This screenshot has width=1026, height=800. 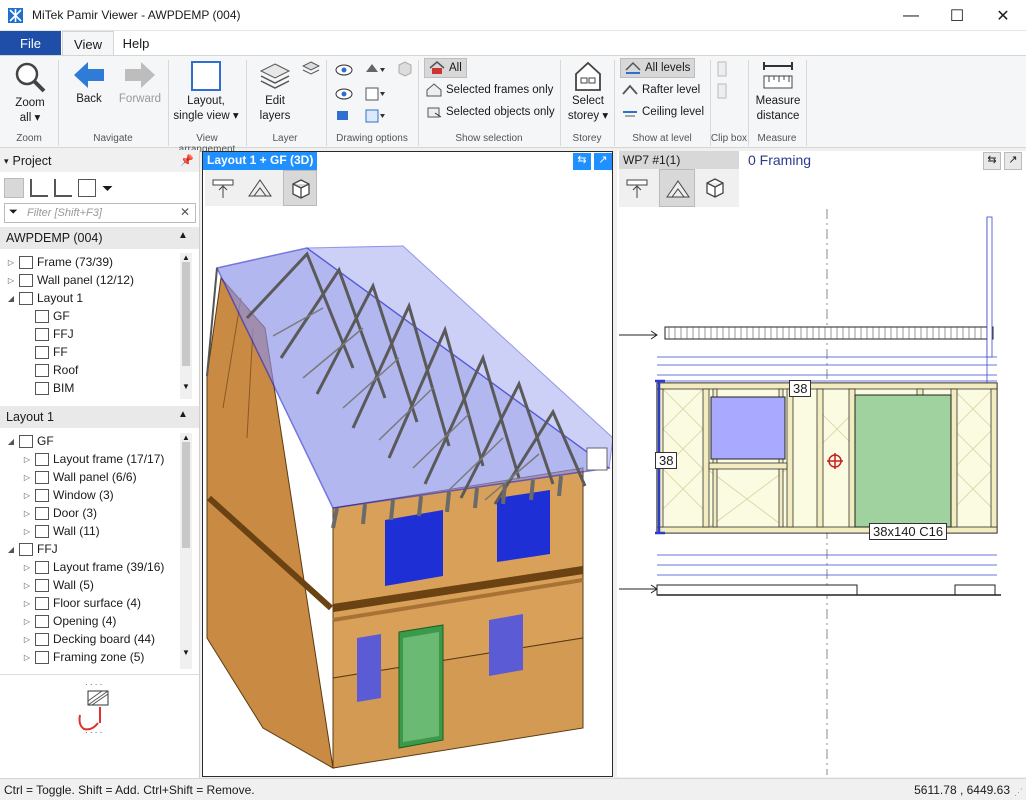 What do you see at coordinates (661, 90) in the screenshot?
I see `rafter-level-button: Rafter level` at bounding box center [661, 90].